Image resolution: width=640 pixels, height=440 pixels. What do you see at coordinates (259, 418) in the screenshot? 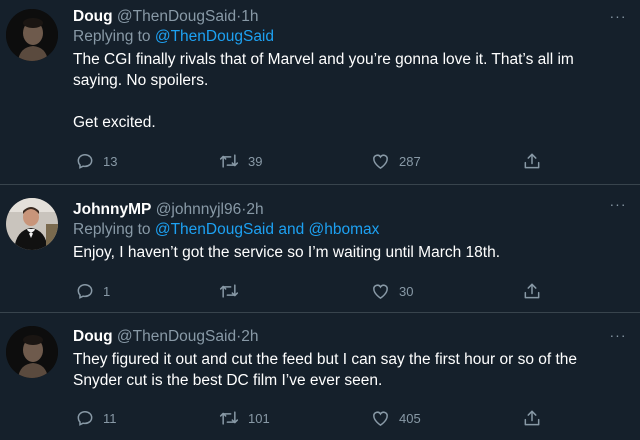
I see `retweet-count: 101` at bounding box center [259, 418].